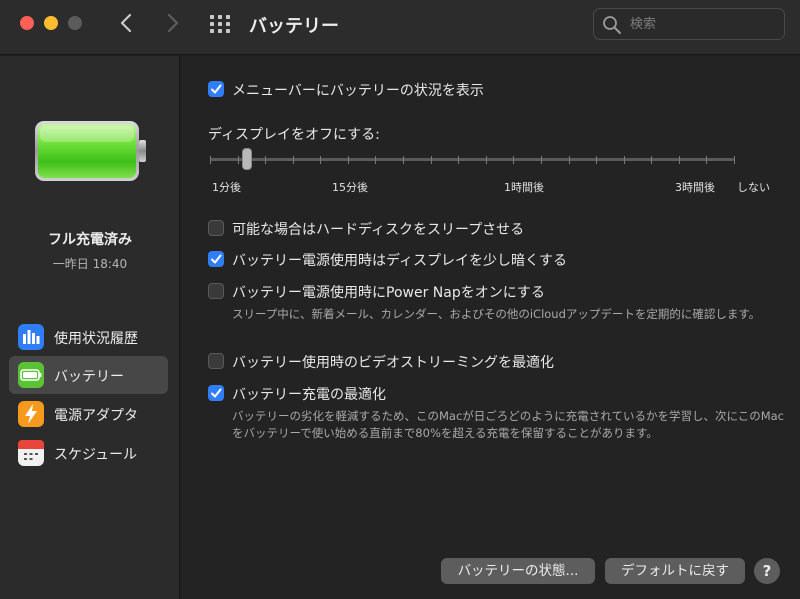  What do you see at coordinates (400, 261) in the screenshot?
I see `dim-display-label: バッテリー電源使用時はディスプレイを少し暗くする` at bounding box center [400, 261].